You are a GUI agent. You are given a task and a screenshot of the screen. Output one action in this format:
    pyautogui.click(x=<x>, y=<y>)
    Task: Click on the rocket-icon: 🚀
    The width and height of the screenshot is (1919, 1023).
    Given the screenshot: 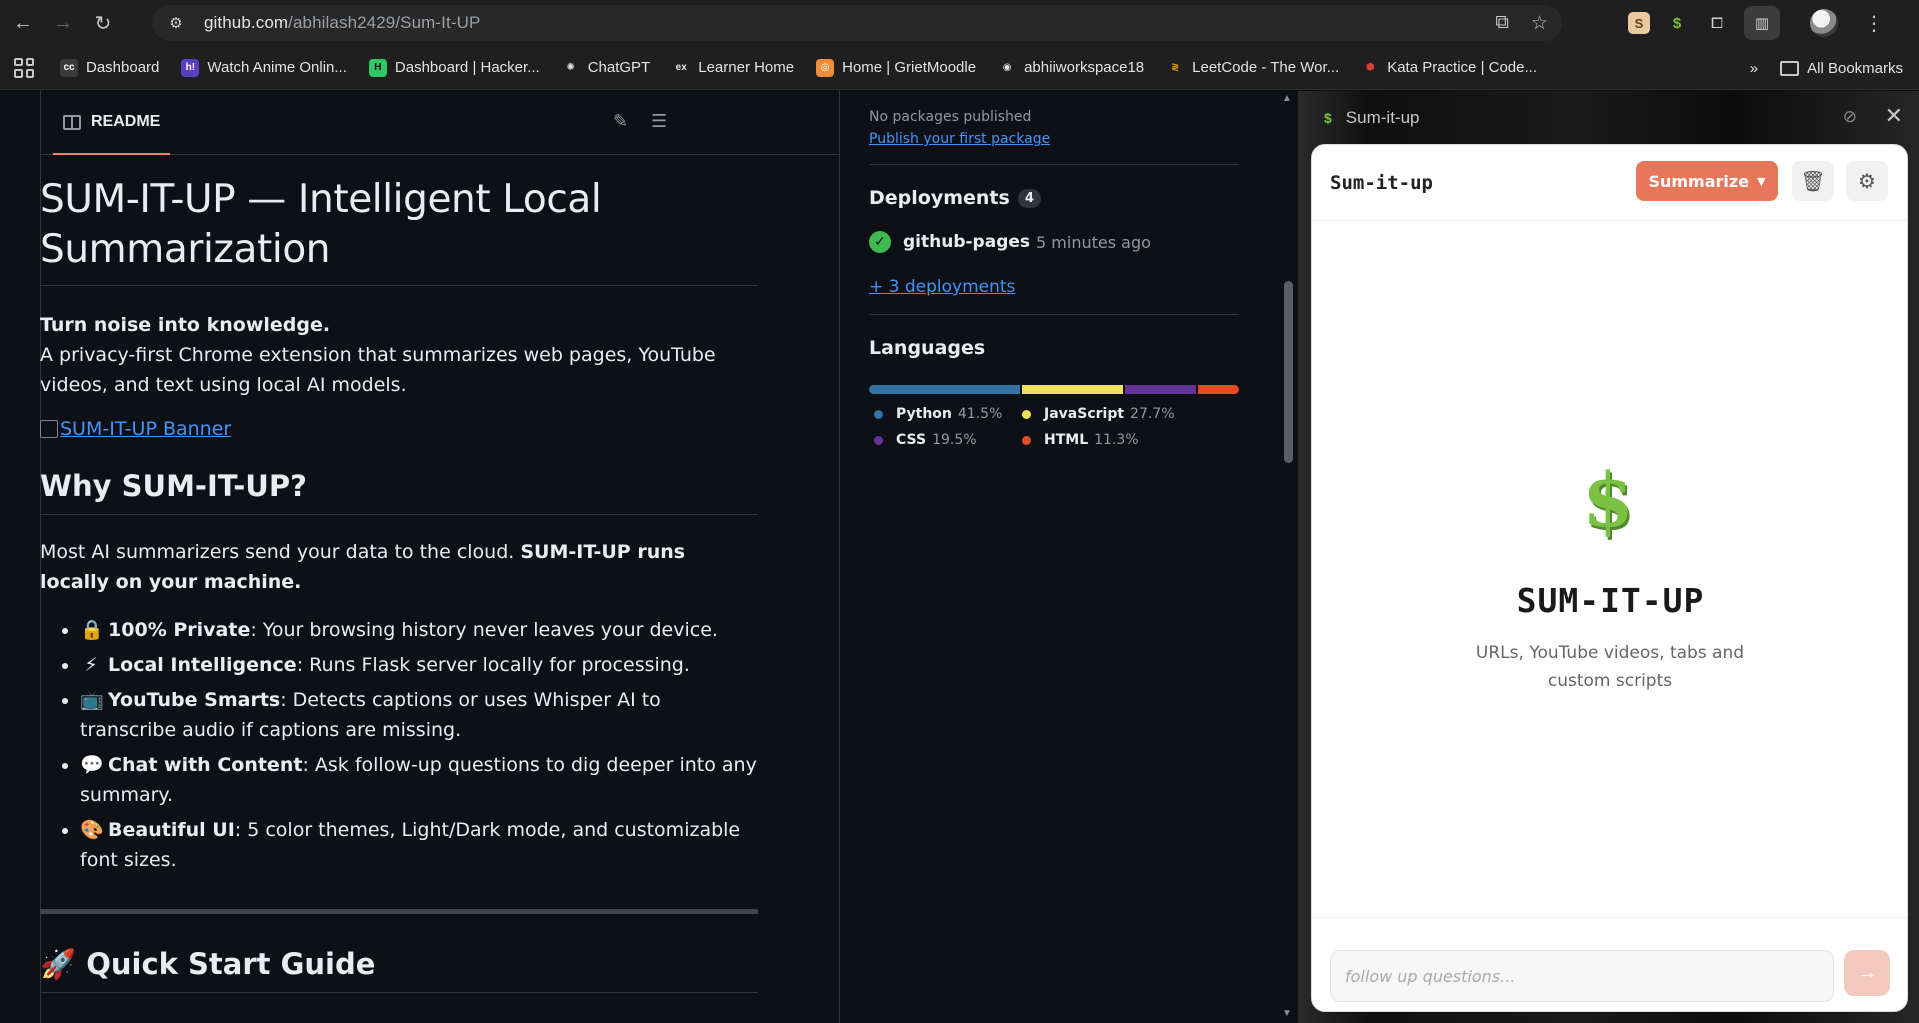 What is the action you would take?
    pyautogui.click(x=58, y=964)
    